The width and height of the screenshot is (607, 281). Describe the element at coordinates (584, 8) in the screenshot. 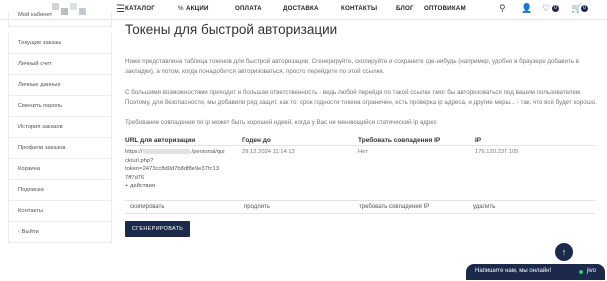

I see `cart-badge: 0` at that location.